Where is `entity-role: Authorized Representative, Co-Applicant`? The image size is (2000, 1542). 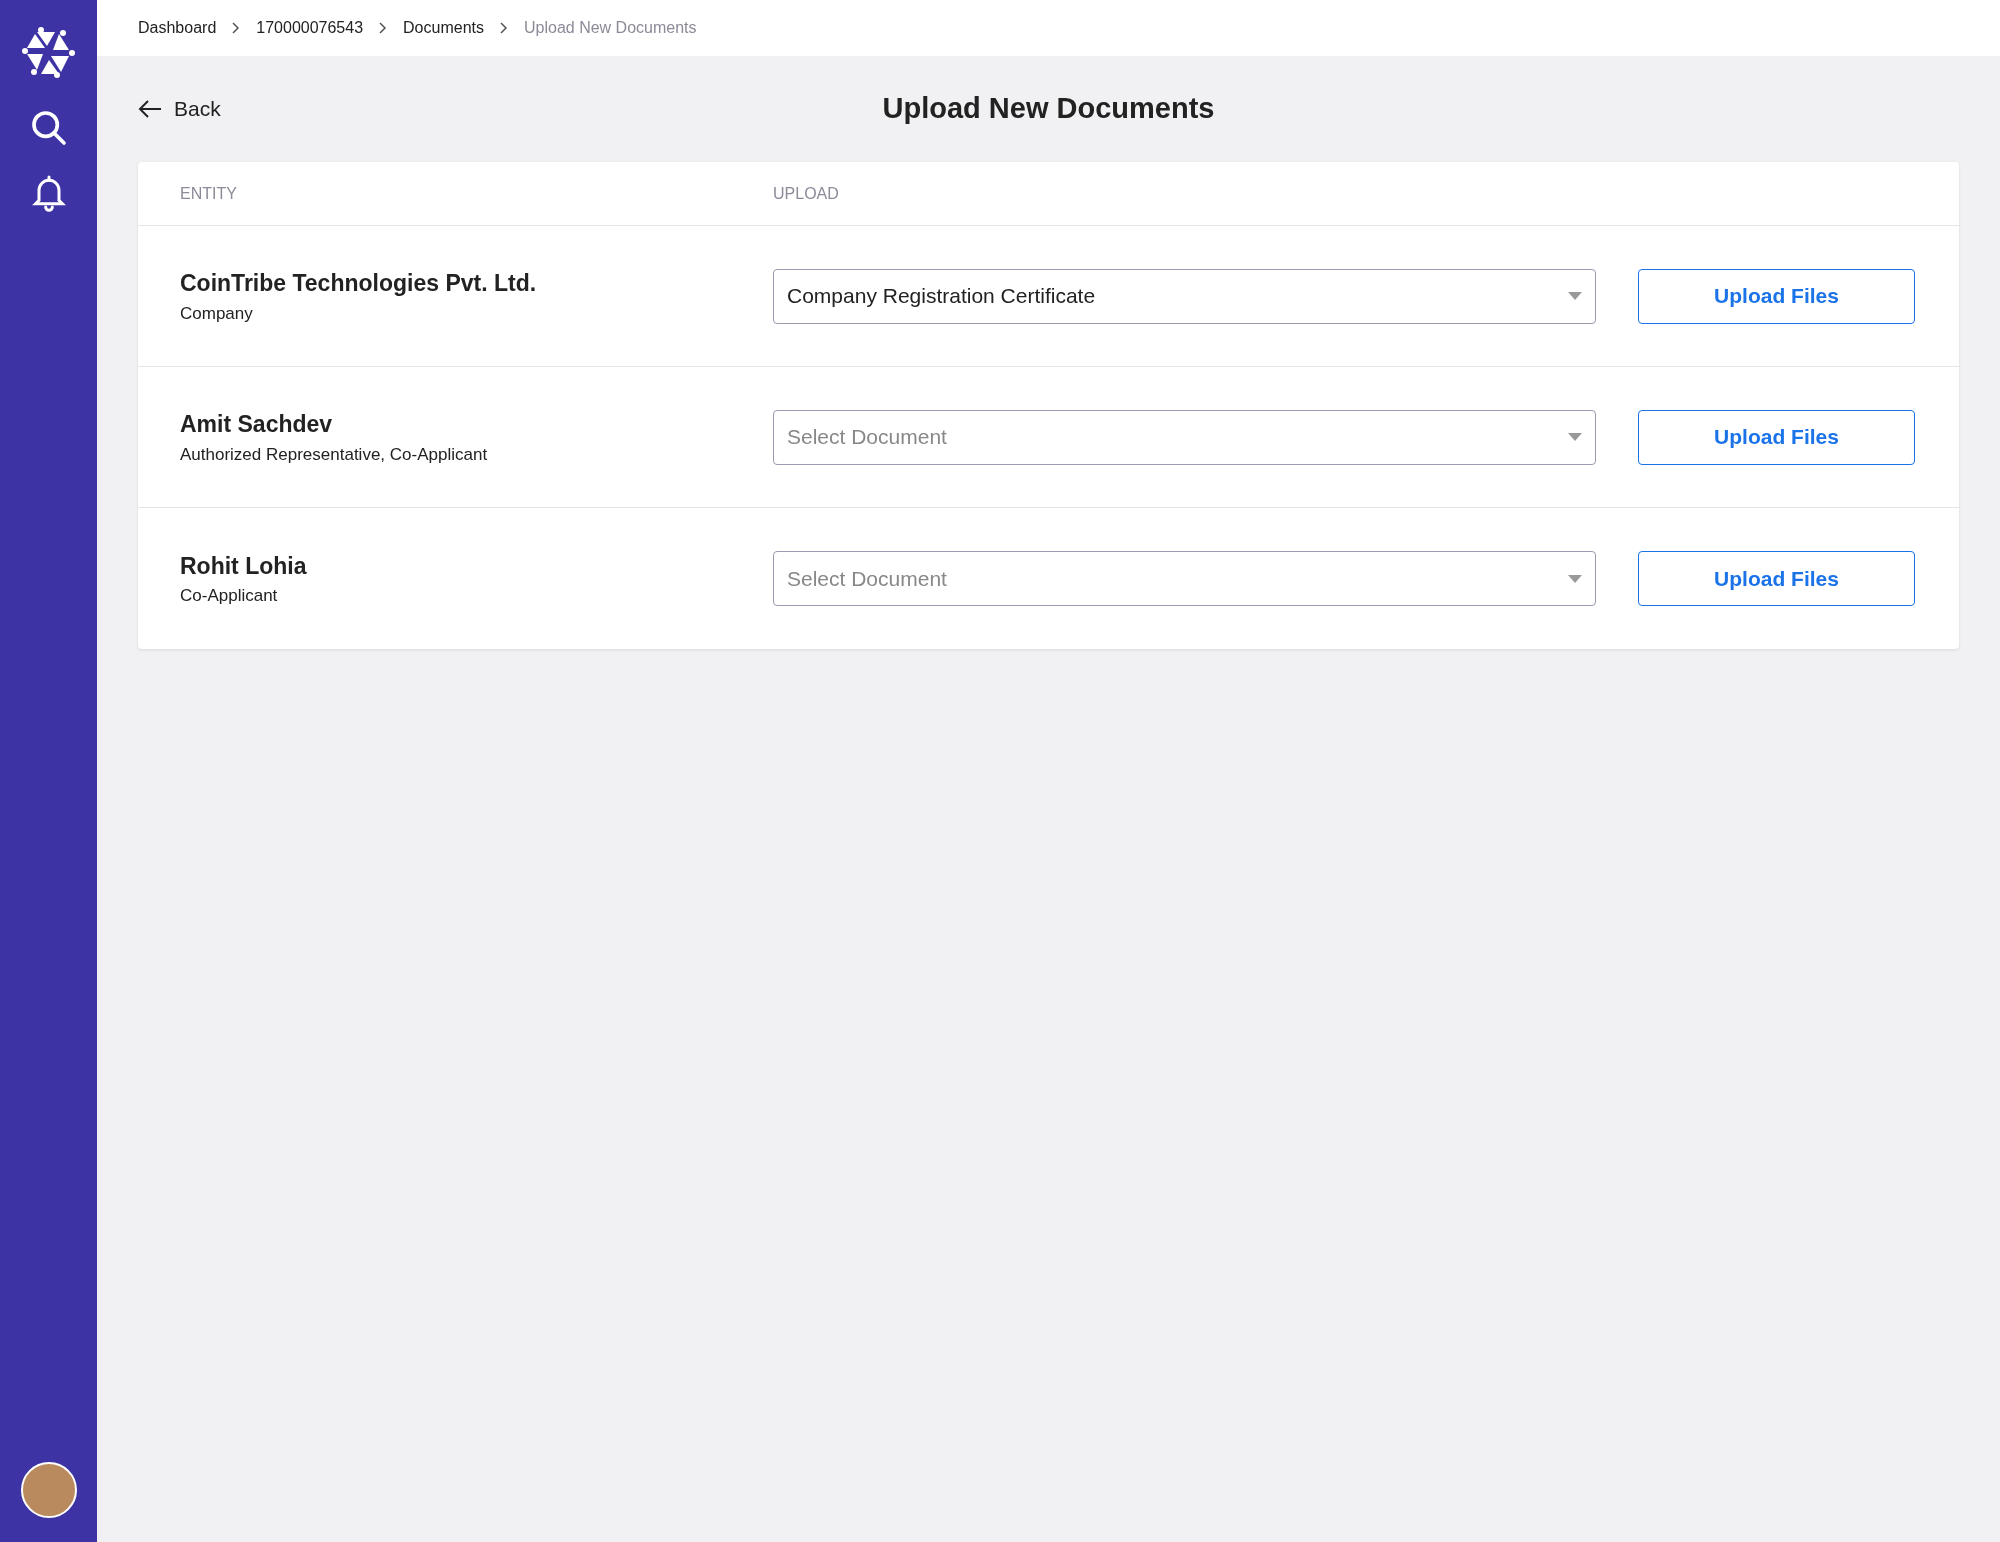 entity-role: Authorized Representative, Co-Applicant is located at coordinates (334, 454).